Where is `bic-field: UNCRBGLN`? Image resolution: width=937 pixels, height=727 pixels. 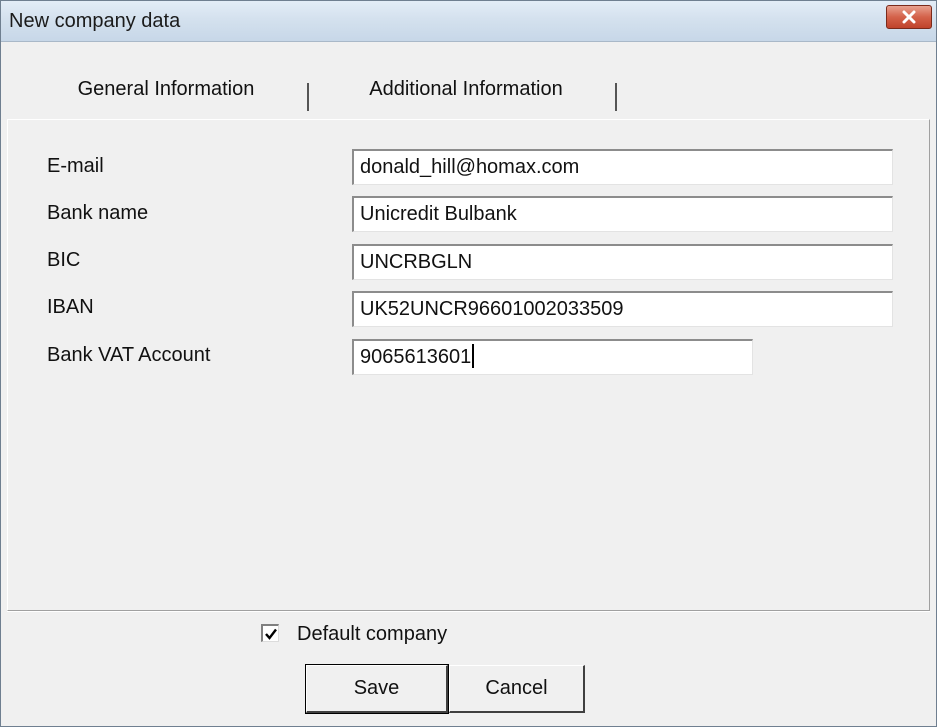
bic-field: UNCRBGLN is located at coordinates (622, 262).